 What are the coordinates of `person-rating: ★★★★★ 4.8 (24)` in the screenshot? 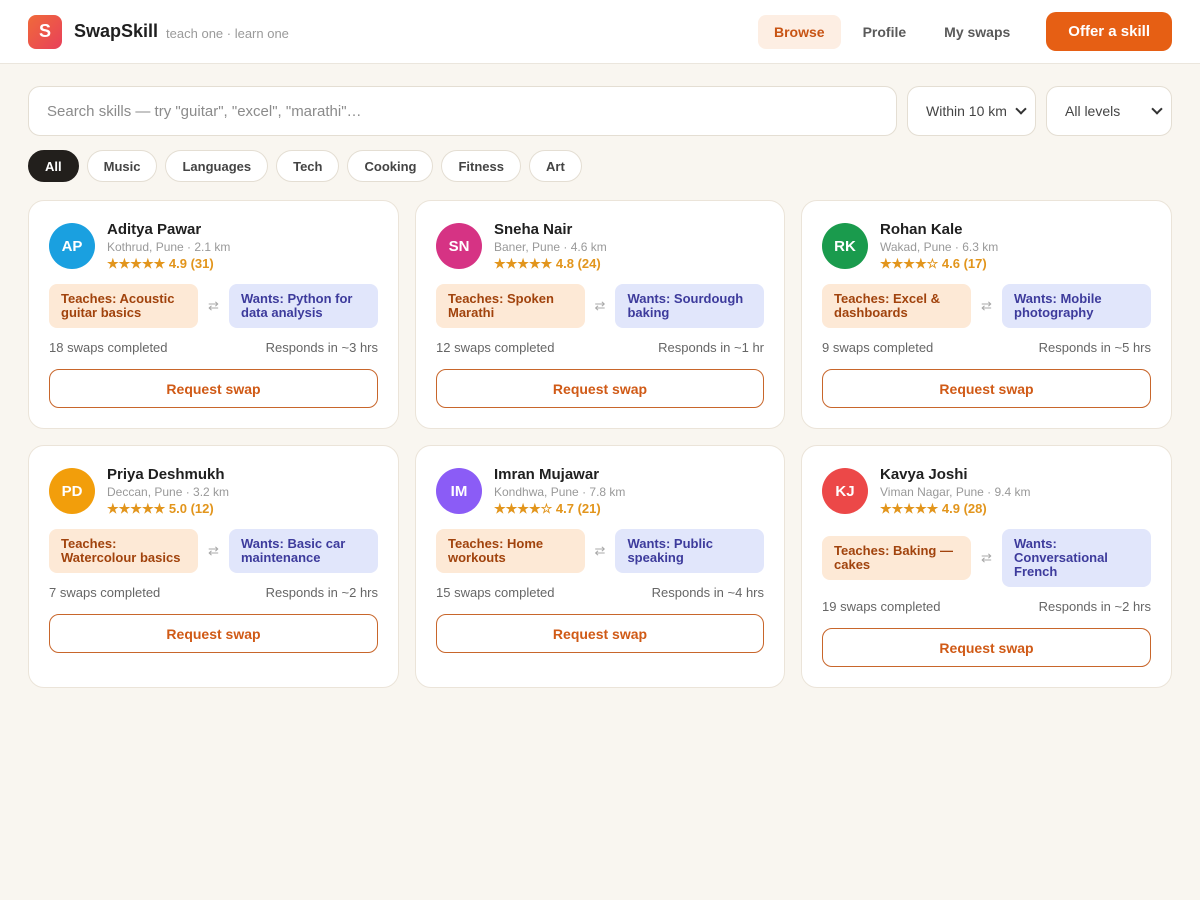 It's located at (547, 263).